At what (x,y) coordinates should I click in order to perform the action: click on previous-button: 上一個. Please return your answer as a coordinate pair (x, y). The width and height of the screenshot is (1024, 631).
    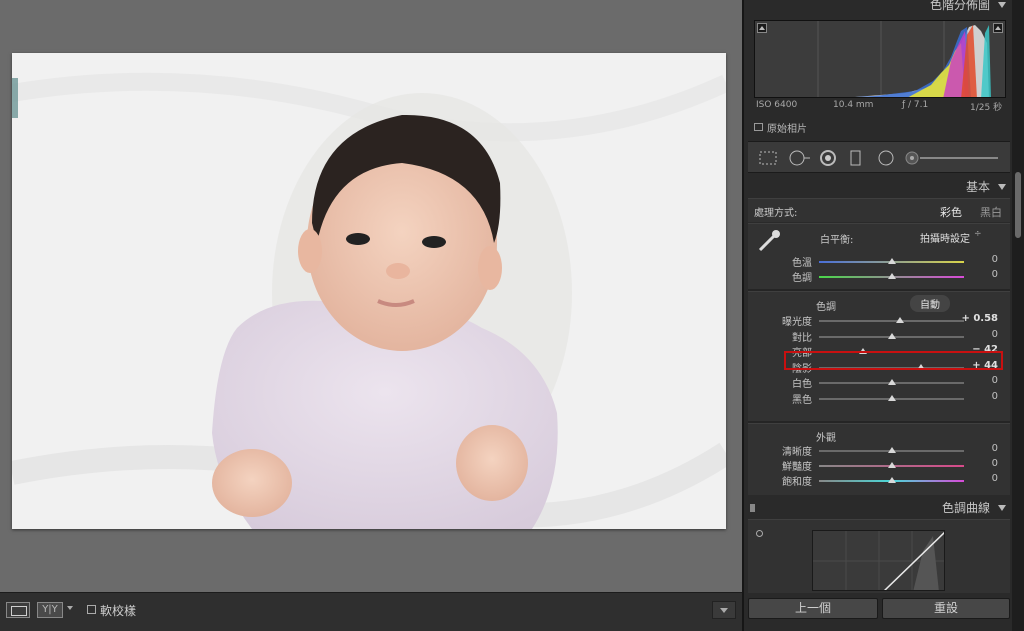
    Looking at the image, I should click on (813, 608).